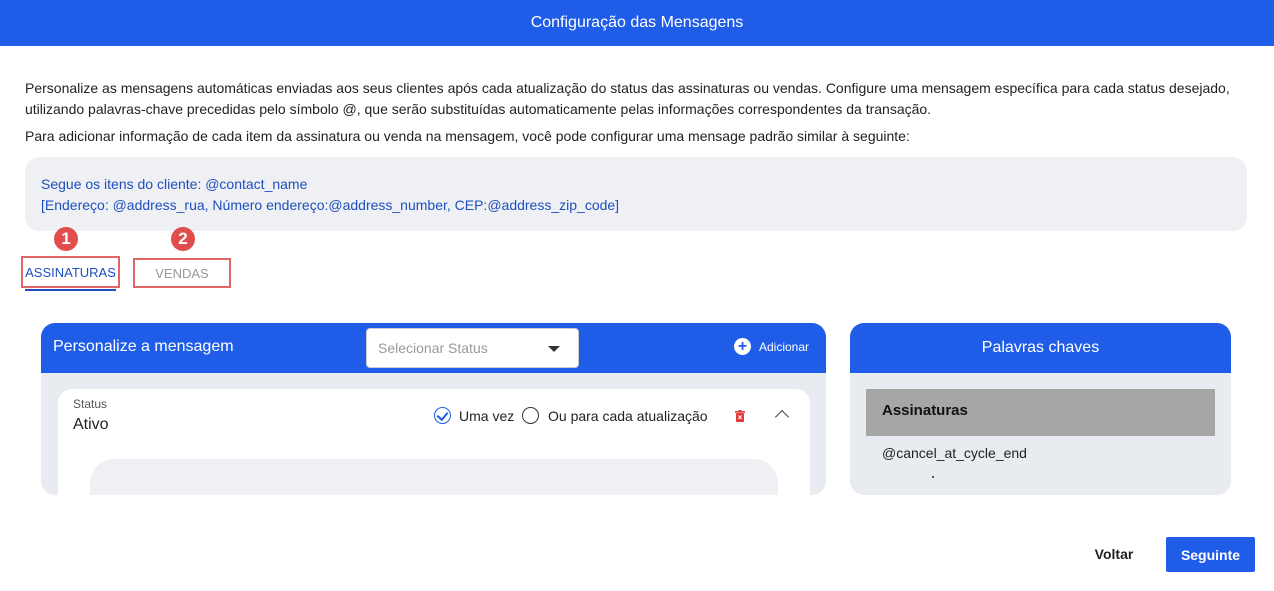 This screenshot has height=591, width=1274. I want to click on option-once: Uma vez, so click(474, 415).